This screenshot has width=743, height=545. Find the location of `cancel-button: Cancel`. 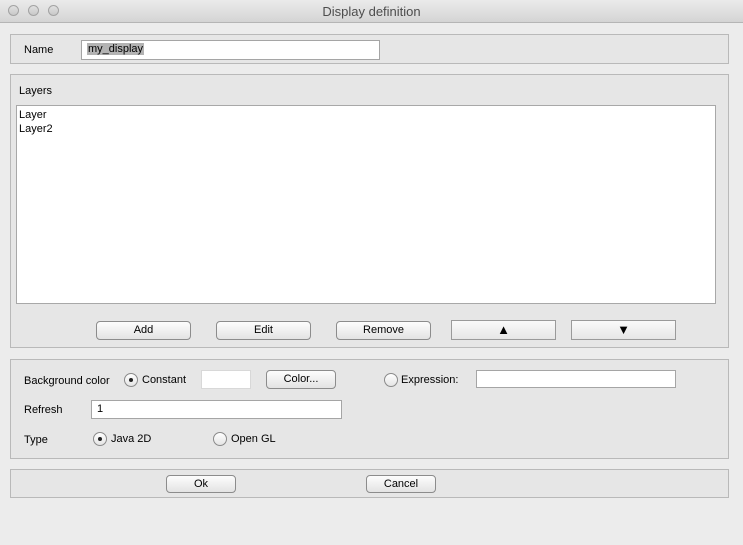

cancel-button: Cancel is located at coordinates (401, 484).